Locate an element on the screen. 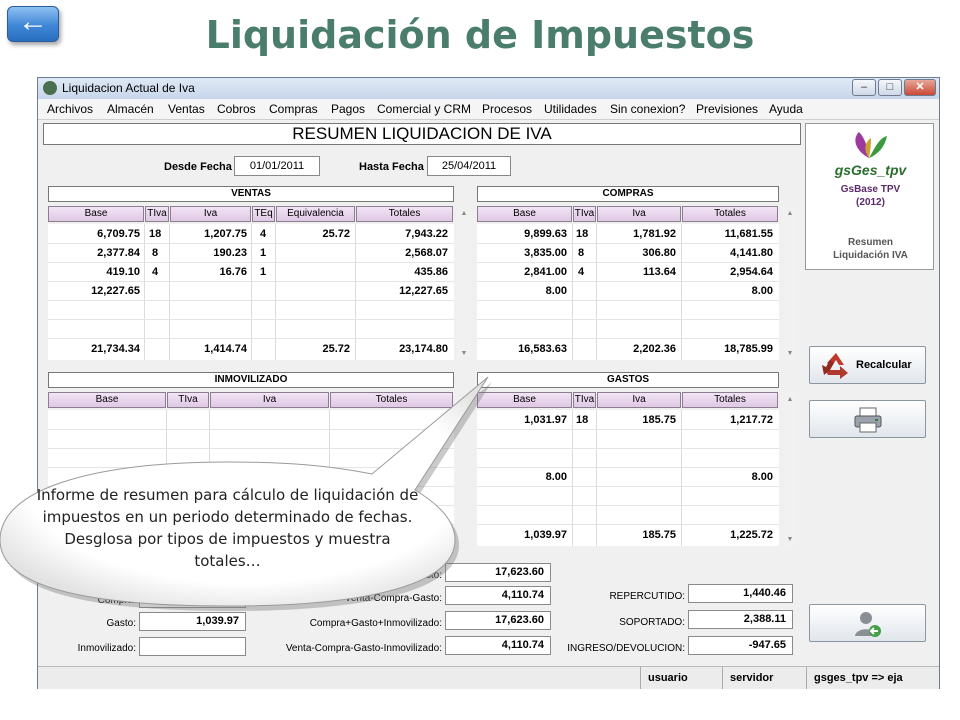 The height and width of the screenshot is (720, 960). gastos-cell: 1,031.97 is located at coordinates (545, 420).